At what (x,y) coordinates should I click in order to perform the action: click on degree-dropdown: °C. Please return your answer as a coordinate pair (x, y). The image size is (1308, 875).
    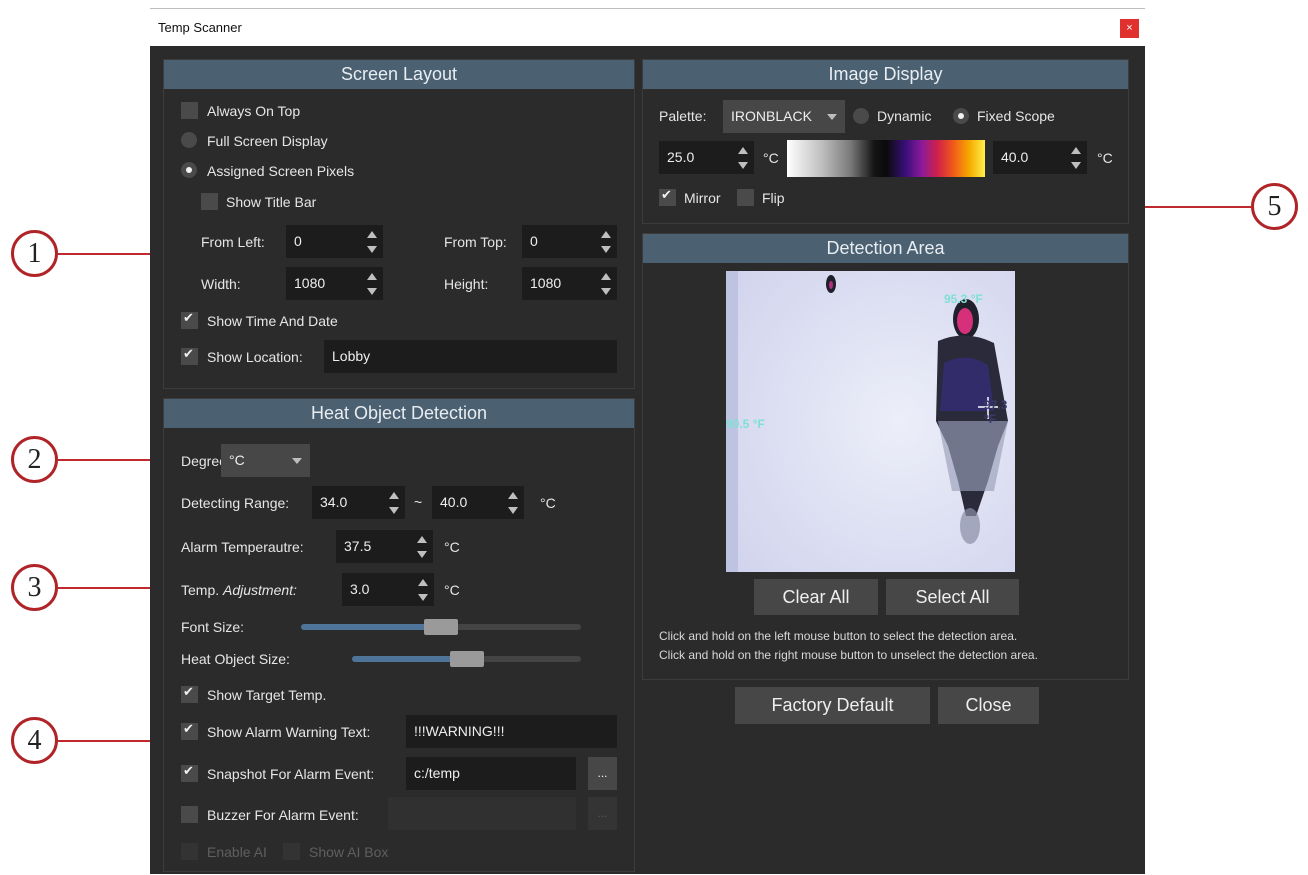
    Looking at the image, I should click on (265, 460).